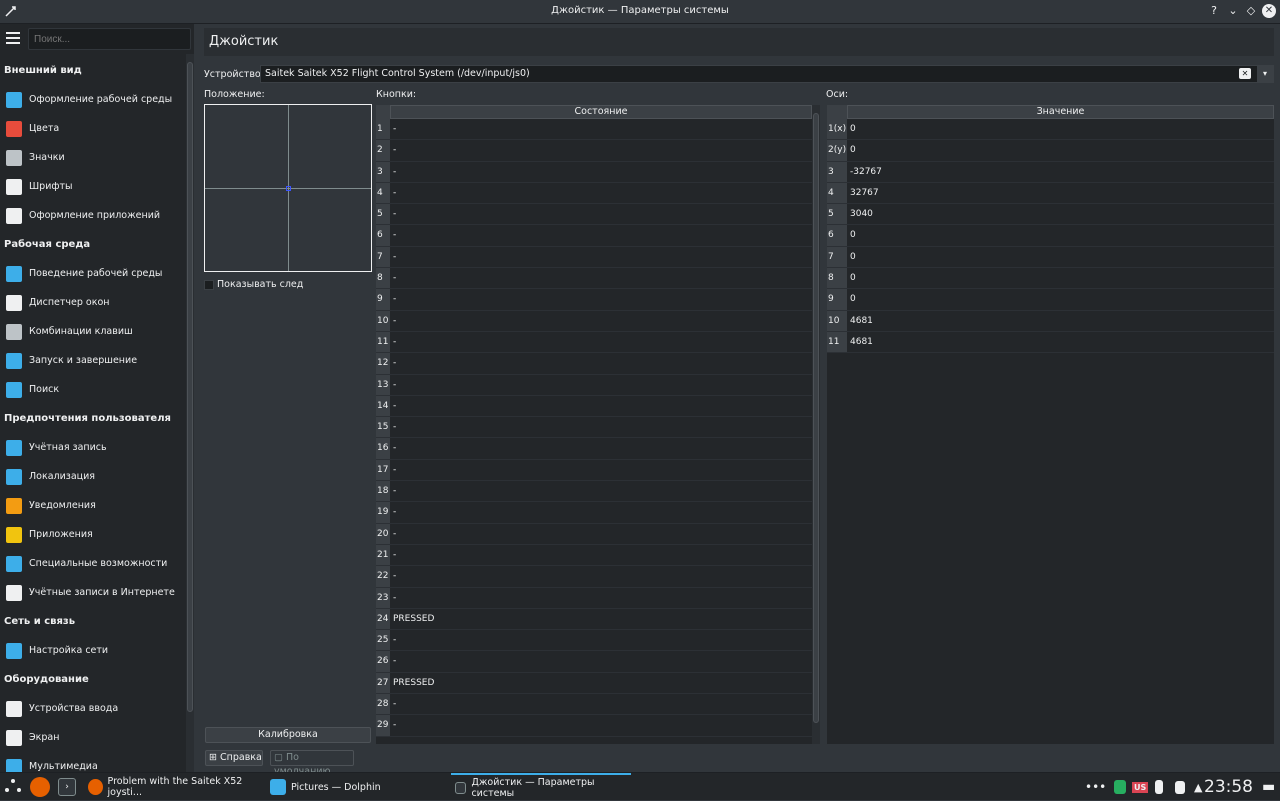 Image resolution: width=1280 pixels, height=801 pixels. I want to click on tray-user-icon, so click(1122, 787).